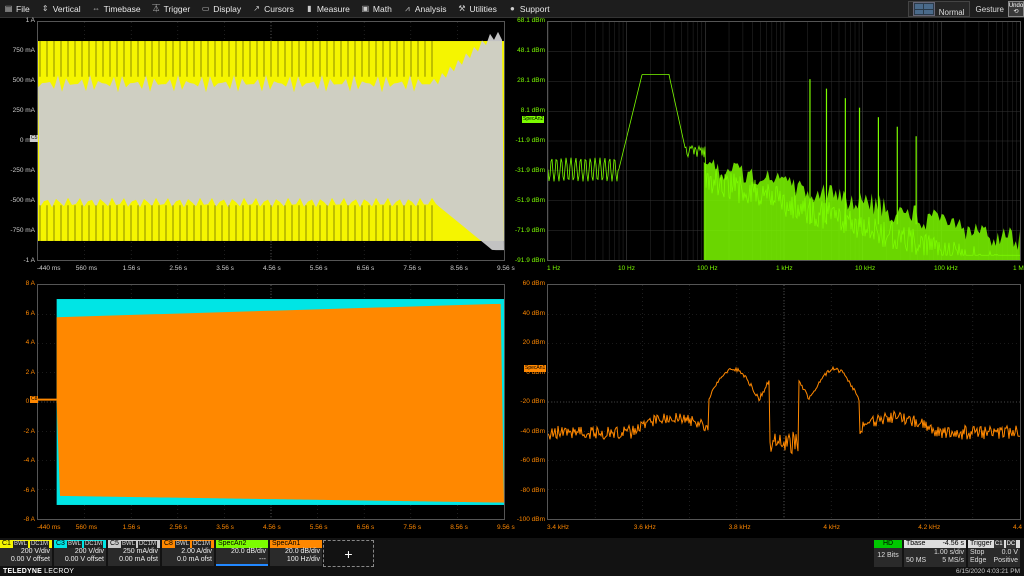 Image resolution: width=1024 pixels, height=576 pixels. What do you see at coordinates (512, 8) in the screenshot?
I see `support-icon: ●` at bounding box center [512, 8].